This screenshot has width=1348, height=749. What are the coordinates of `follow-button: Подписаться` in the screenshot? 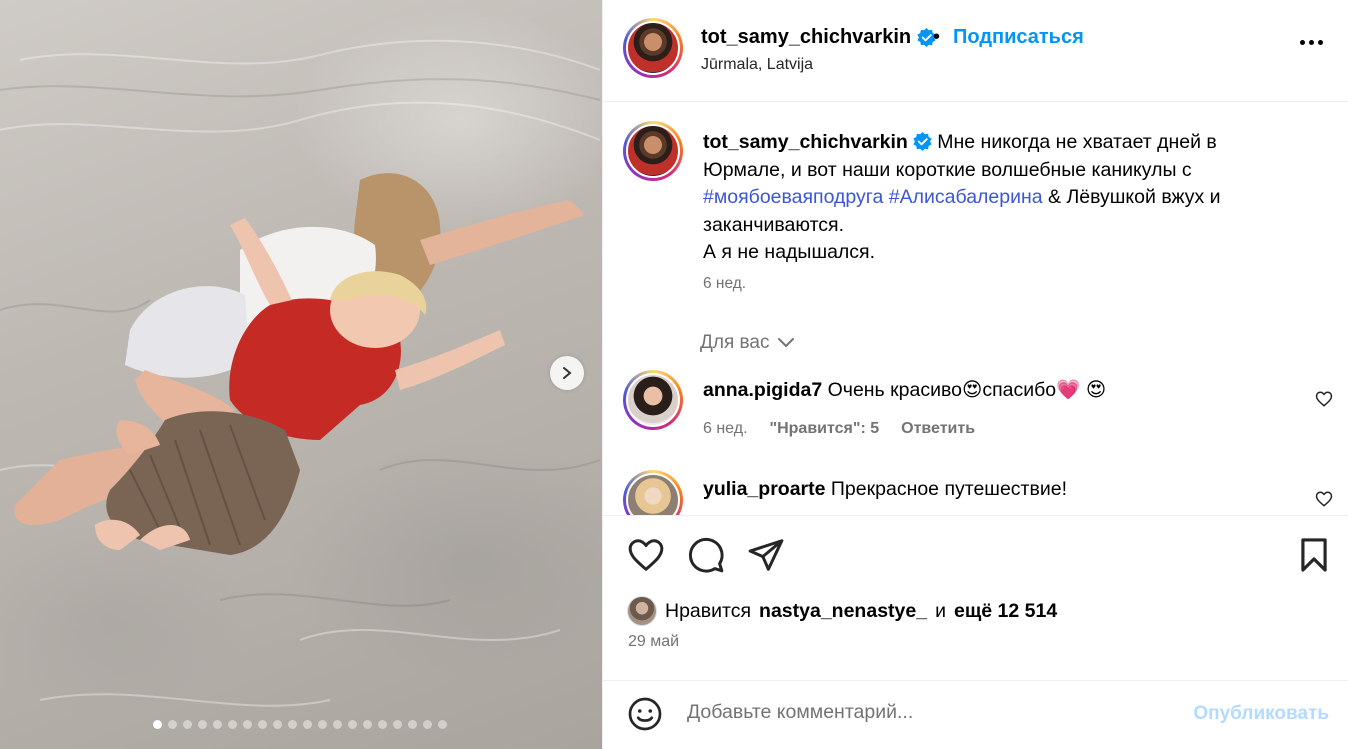 It's located at (1018, 37).